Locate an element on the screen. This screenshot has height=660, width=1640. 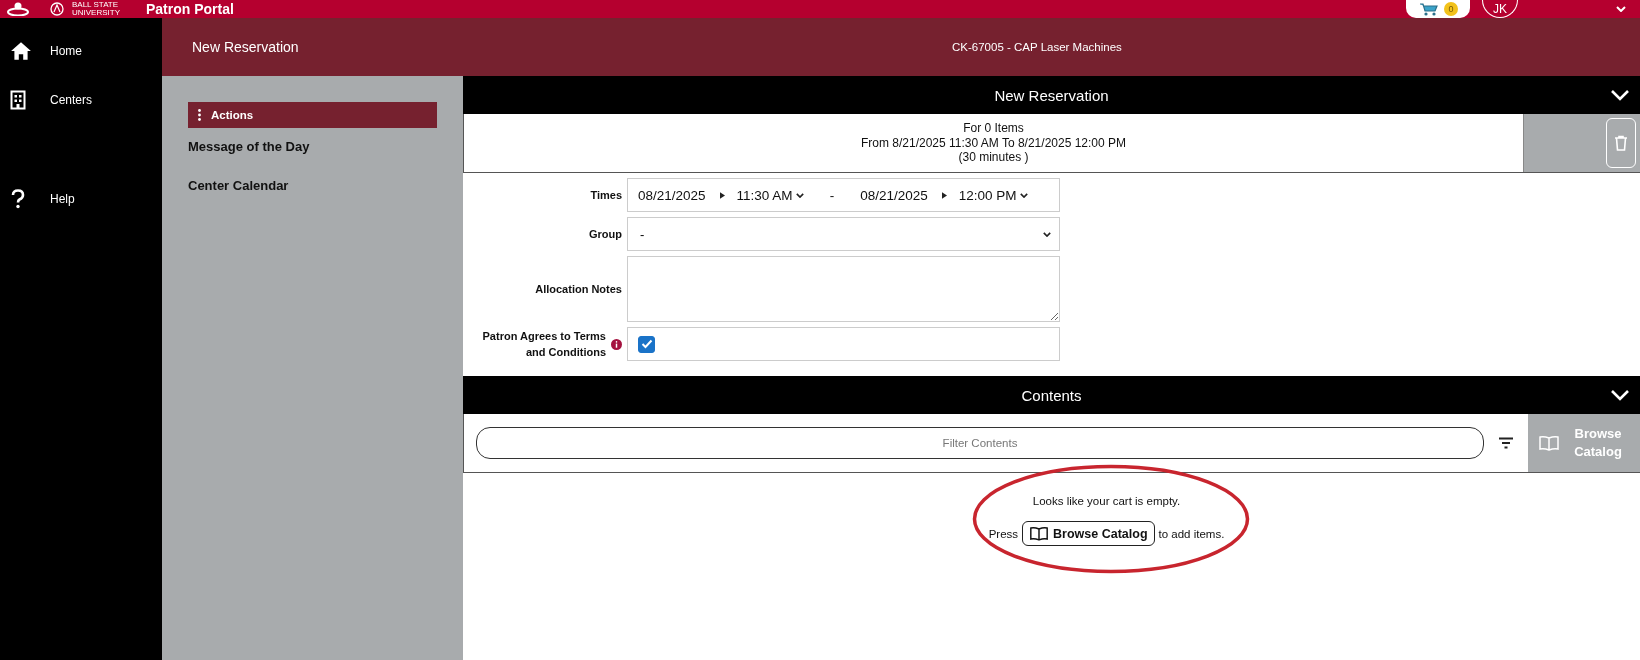
page-title: New Reservation is located at coordinates (246, 47).